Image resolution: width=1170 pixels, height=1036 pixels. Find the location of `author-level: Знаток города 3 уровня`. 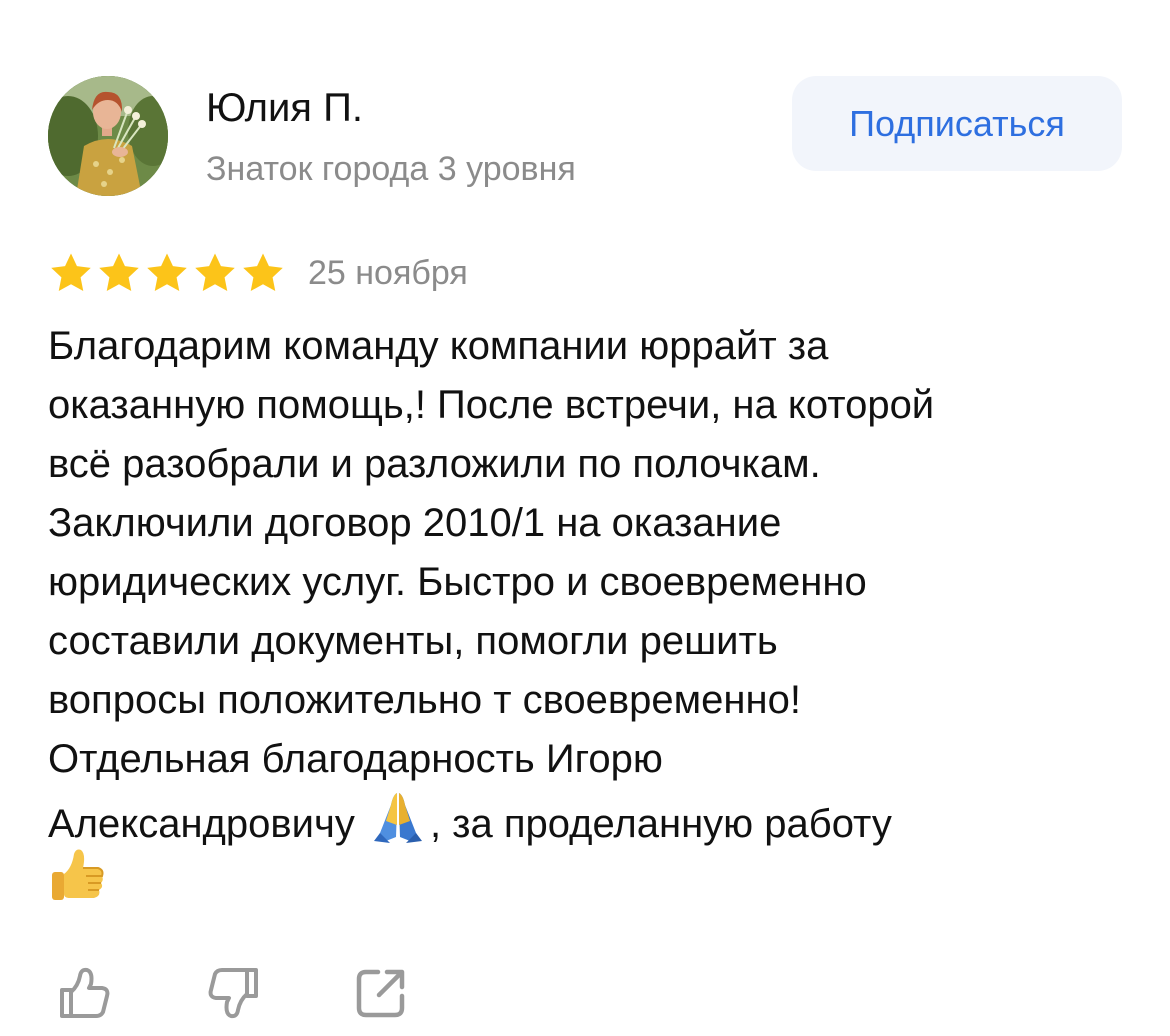

author-level: Знаток города 3 уровня is located at coordinates (391, 169).